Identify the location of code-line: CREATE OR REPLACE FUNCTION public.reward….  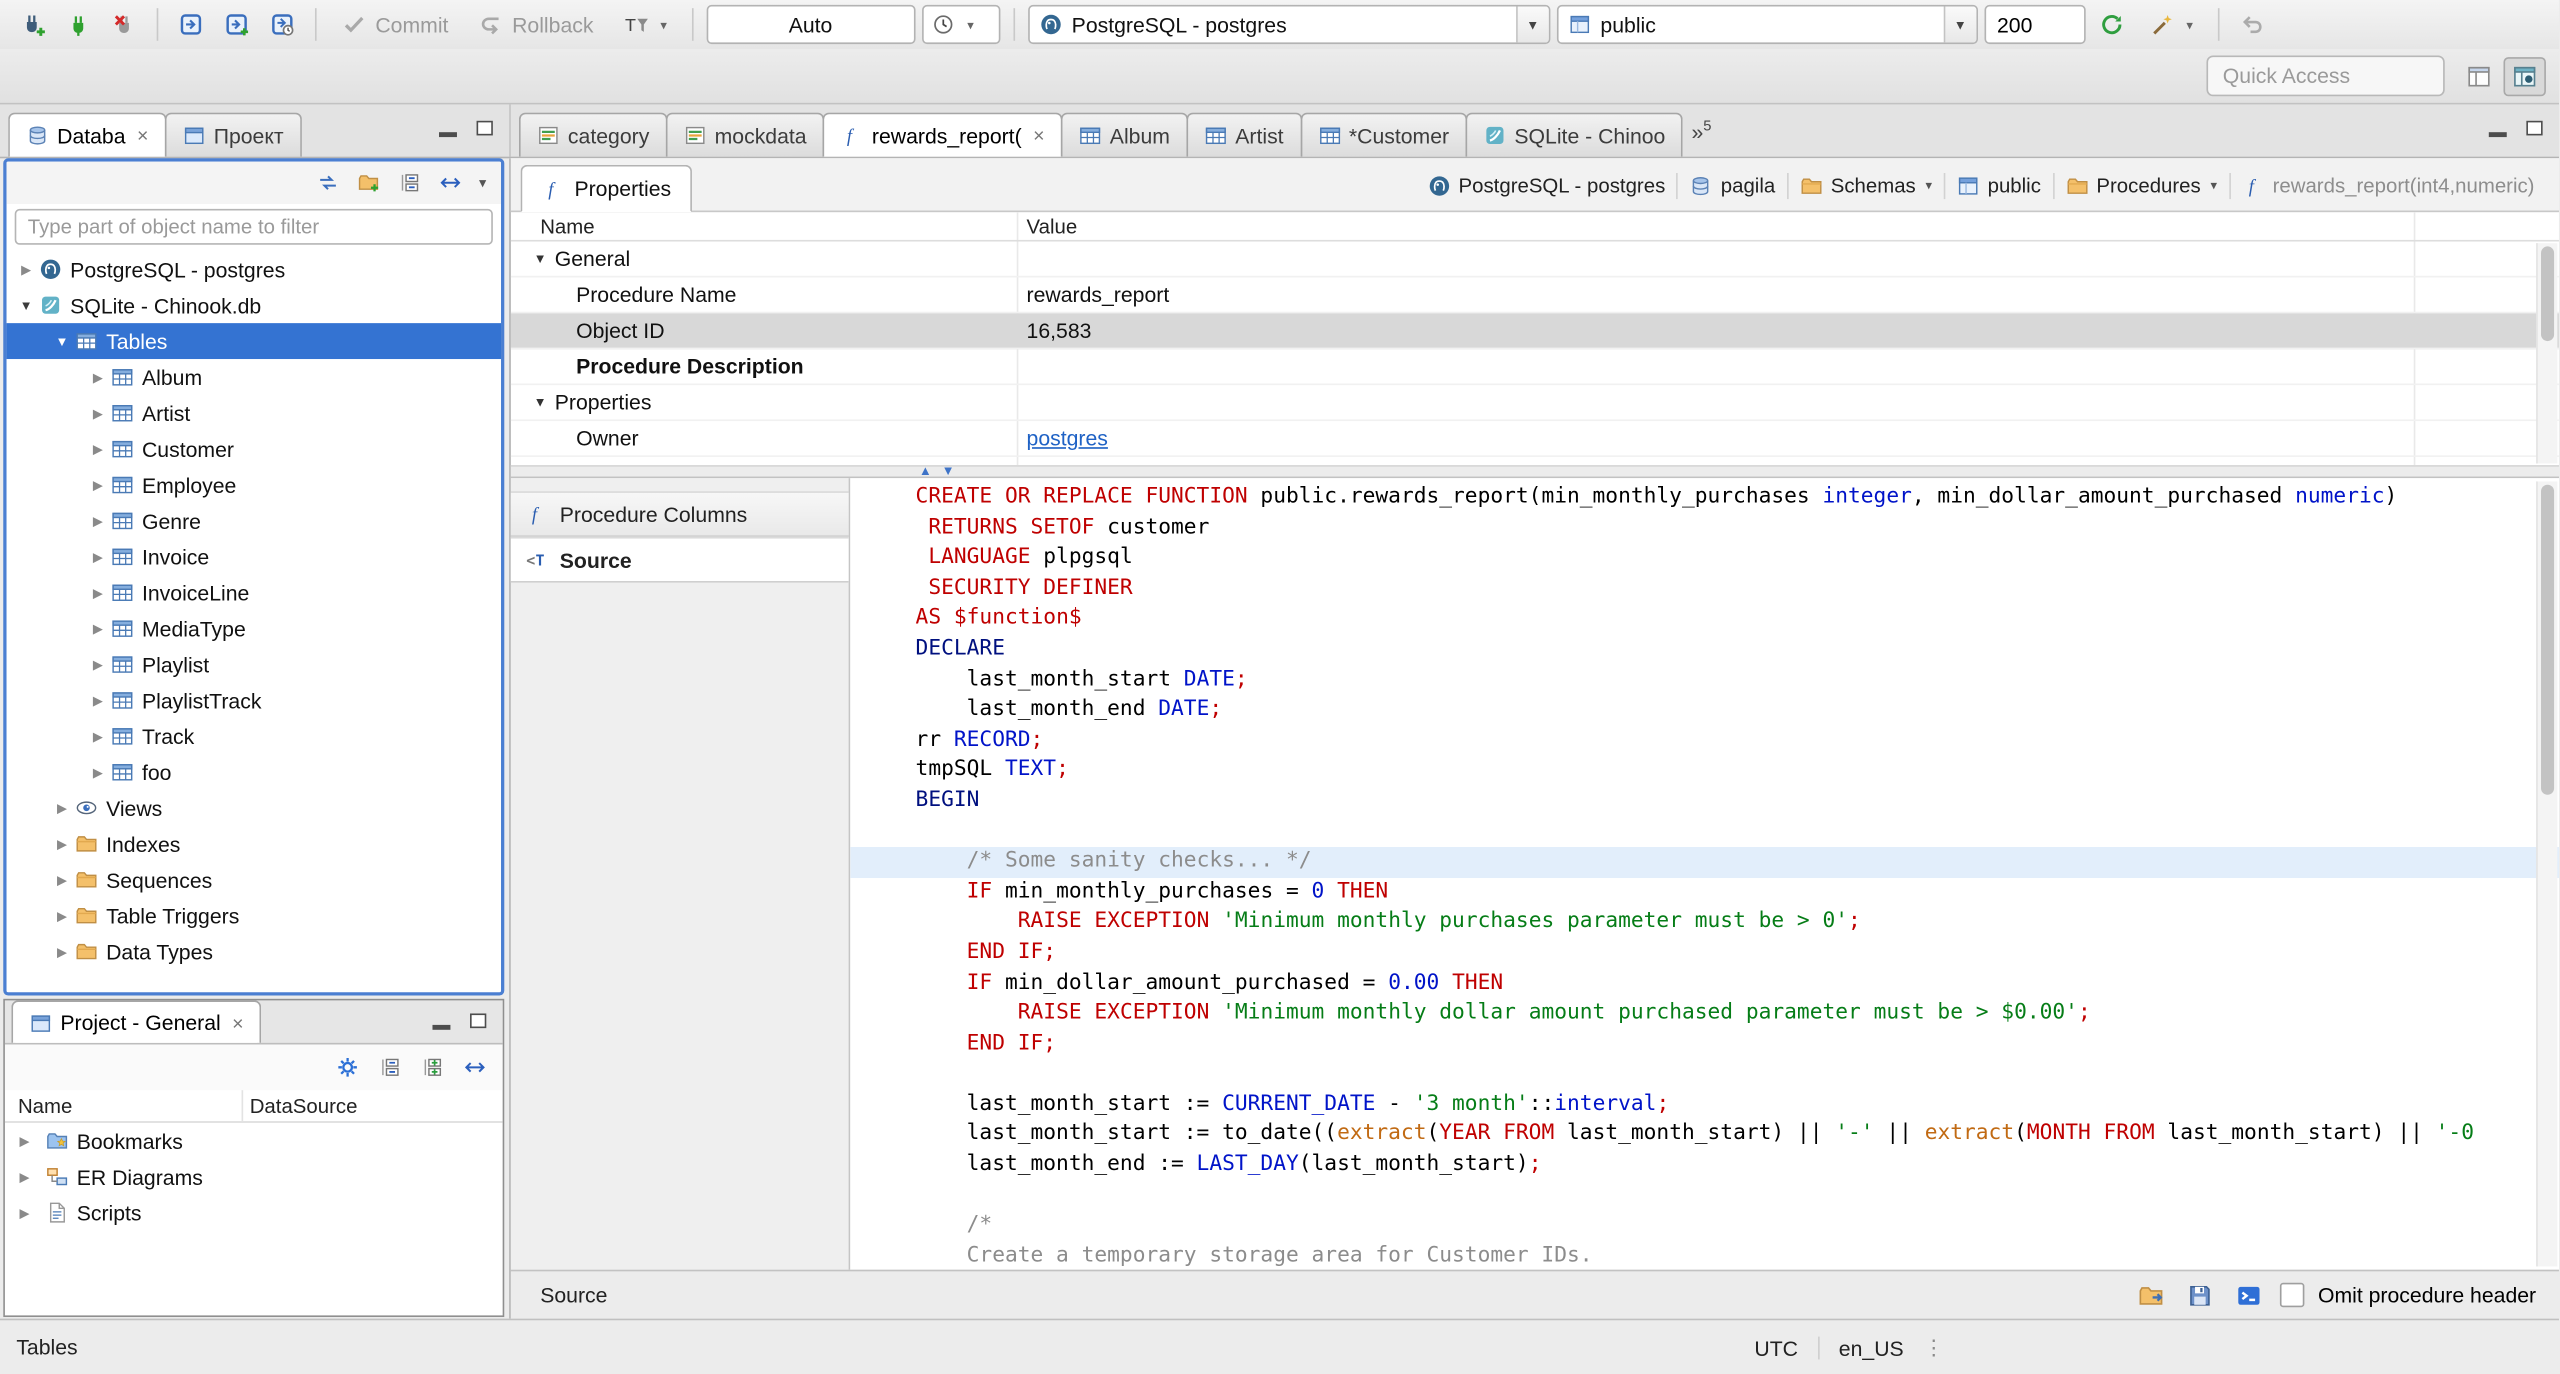
(1704, 498).